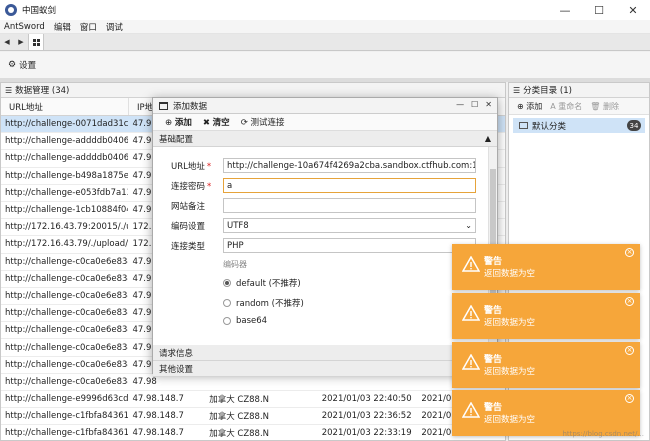 The width and height of the screenshot is (650, 441). What do you see at coordinates (66, 210) in the screenshot?
I see `table-cell: http://challenge-1cb10884f042f94` at bounding box center [66, 210].